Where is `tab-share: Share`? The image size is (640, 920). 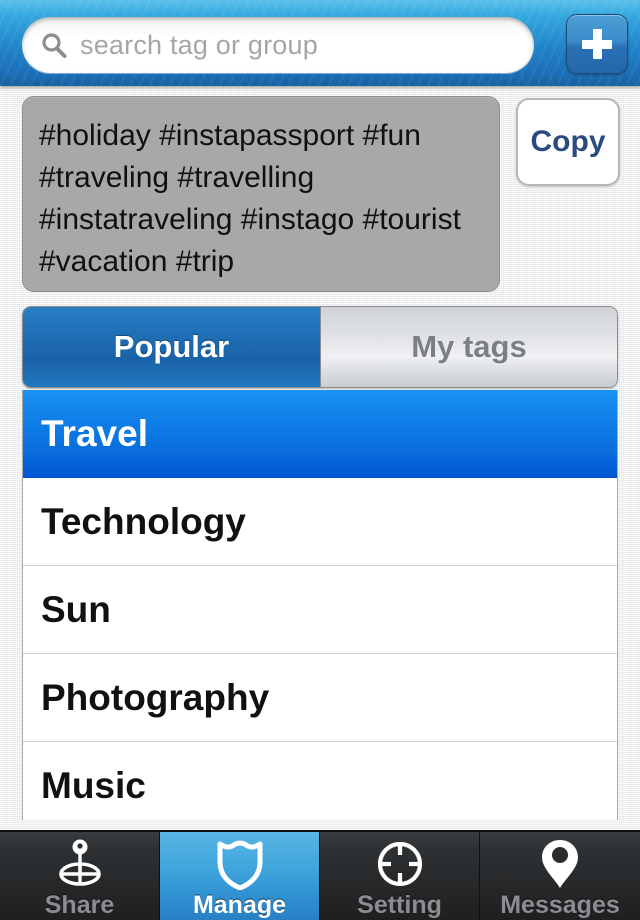
tab-share: Share is located at coordinates (80, 876).